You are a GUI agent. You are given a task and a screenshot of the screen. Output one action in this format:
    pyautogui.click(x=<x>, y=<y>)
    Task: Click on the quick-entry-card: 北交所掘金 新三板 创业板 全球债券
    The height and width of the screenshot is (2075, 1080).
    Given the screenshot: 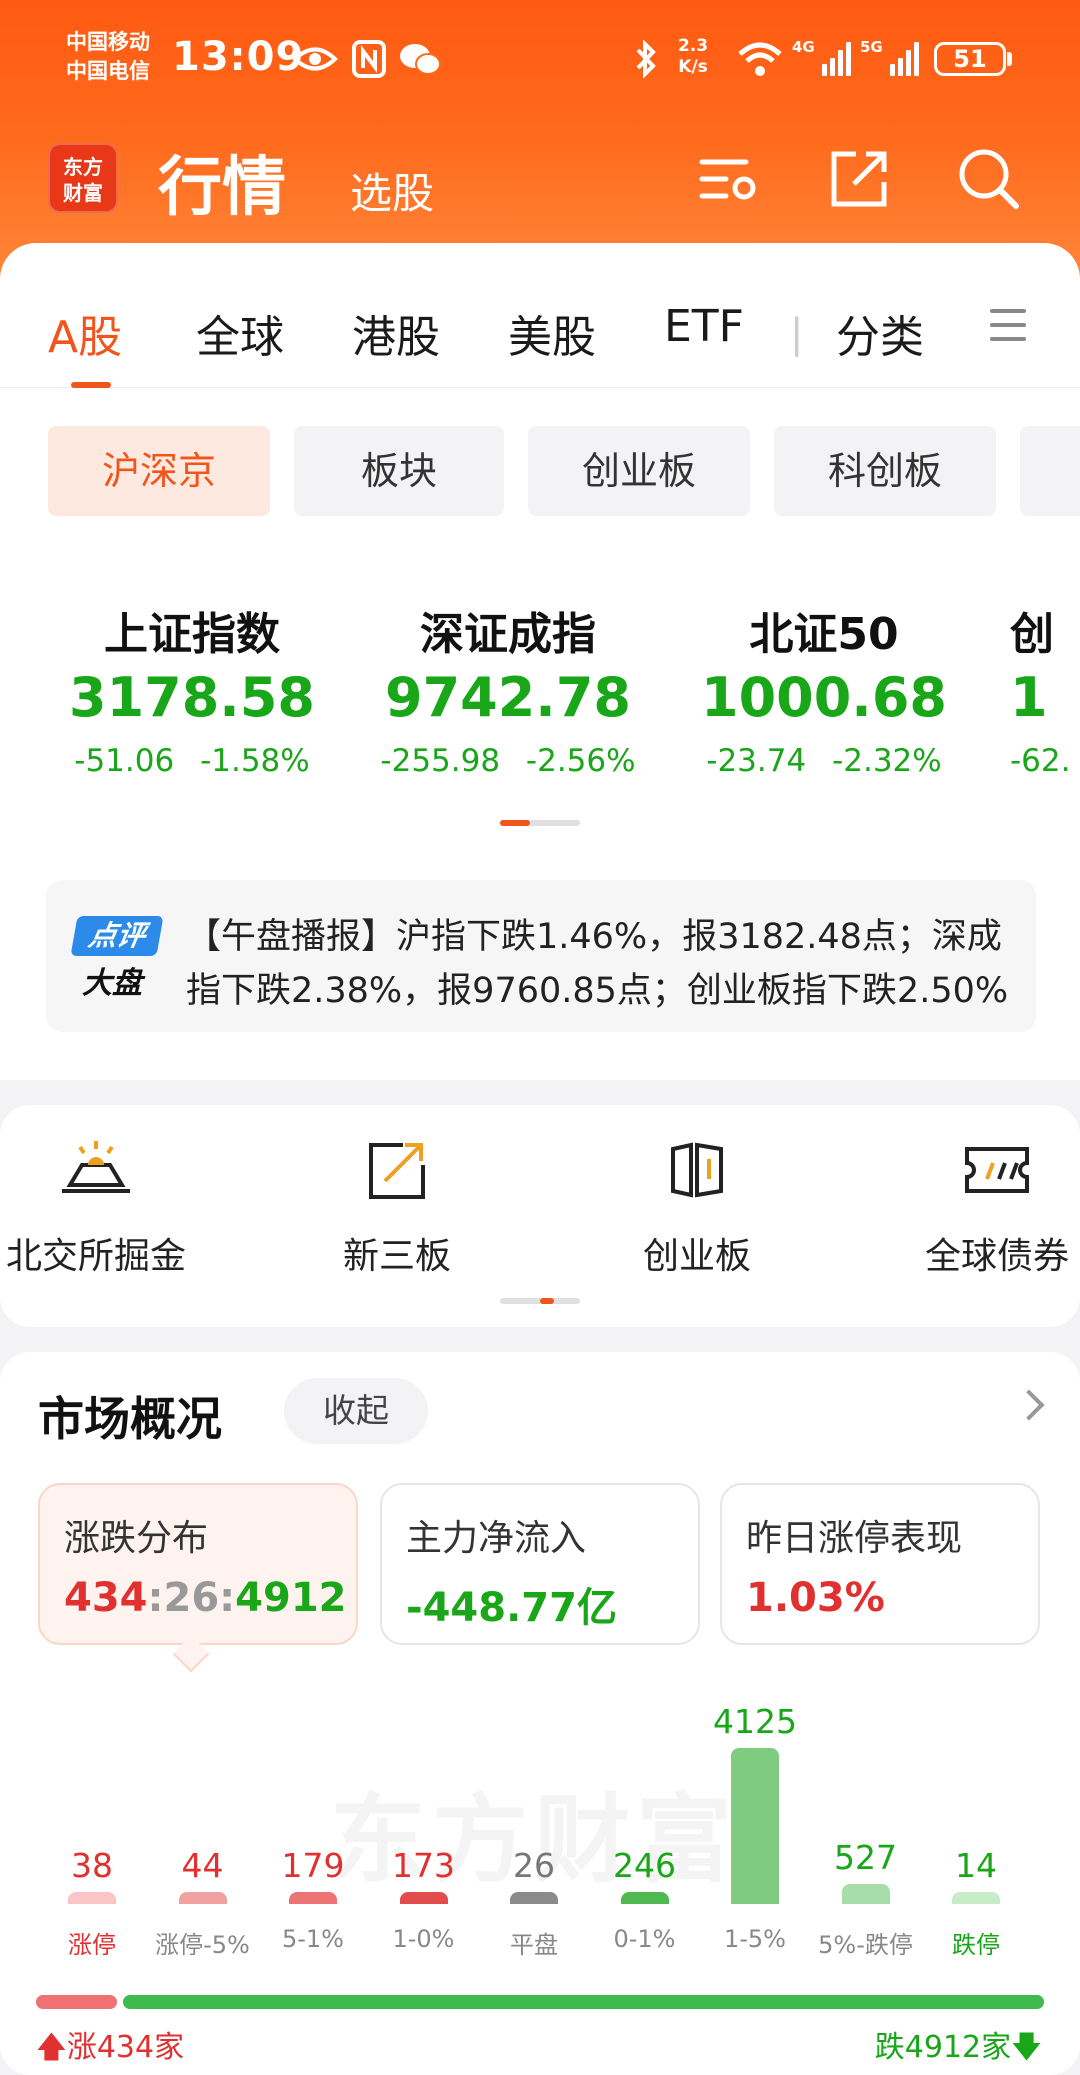 What is the action you would take?
    pyautogui.click(x=540, y=1216)
    